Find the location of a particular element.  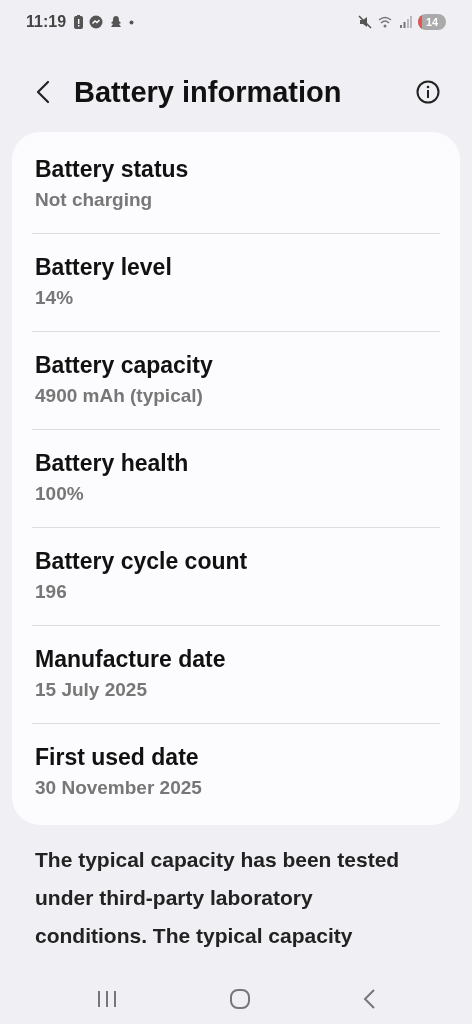

item-value: Not charging is located at coordinates (94, 200).